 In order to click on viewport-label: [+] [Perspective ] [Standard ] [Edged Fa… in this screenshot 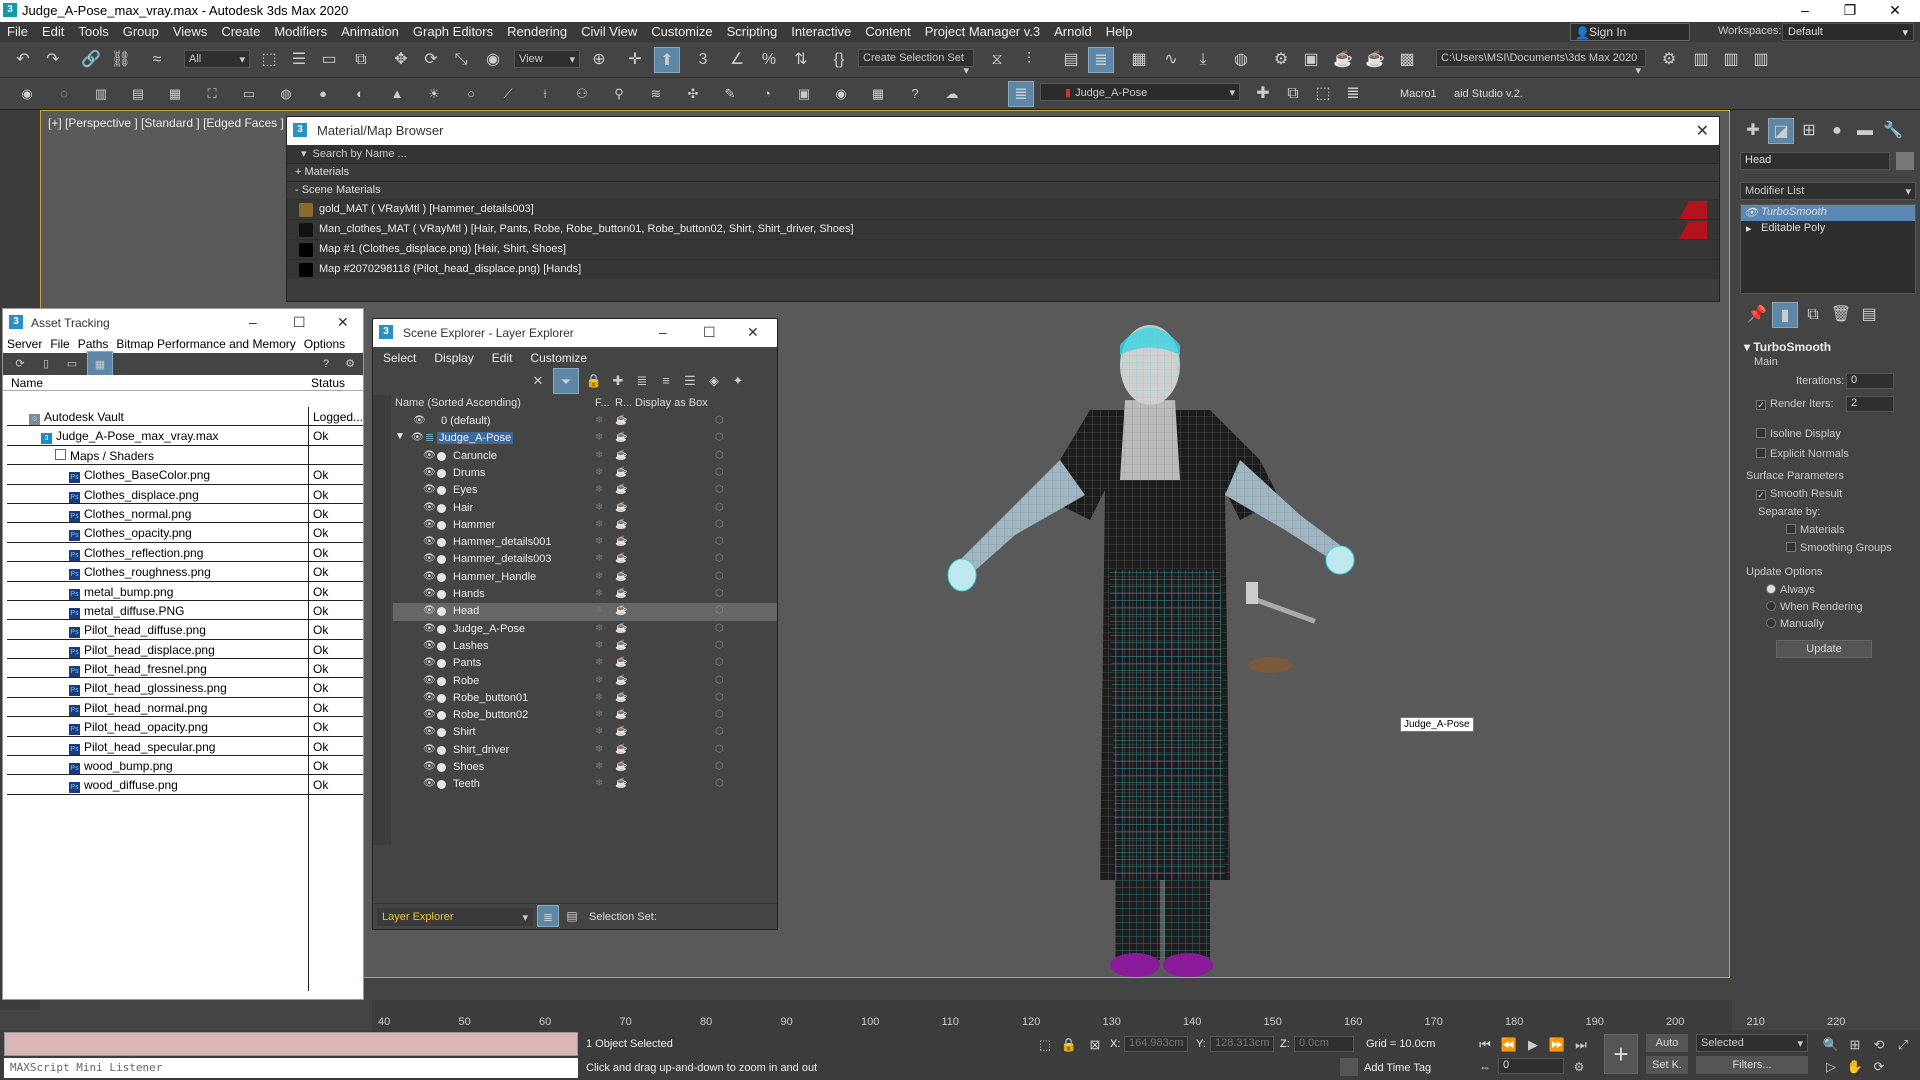, I will do `click(166, 123)`.